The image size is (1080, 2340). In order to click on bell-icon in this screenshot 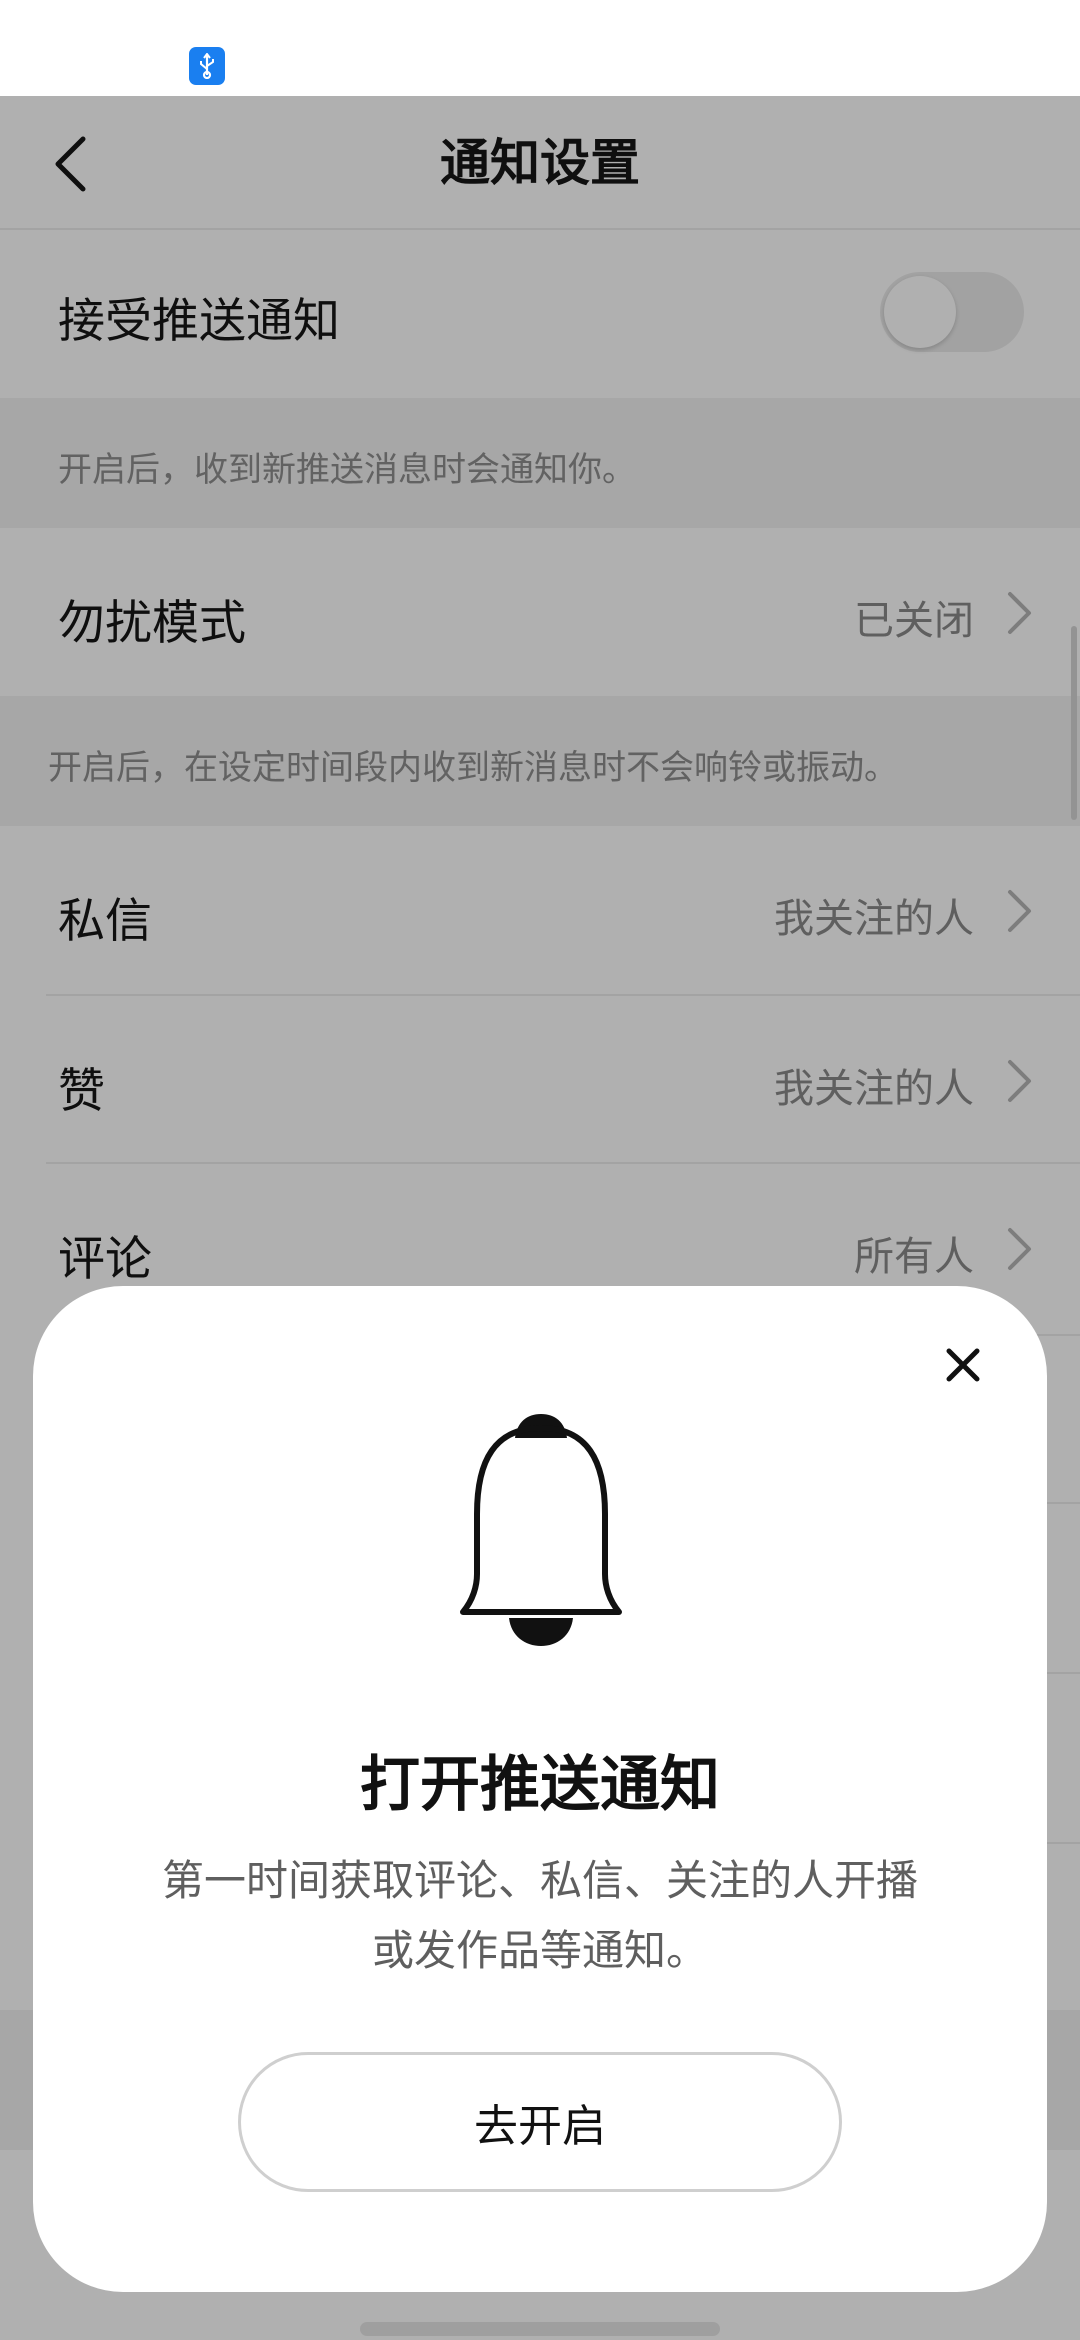, I will do `click(541, 1526)`.